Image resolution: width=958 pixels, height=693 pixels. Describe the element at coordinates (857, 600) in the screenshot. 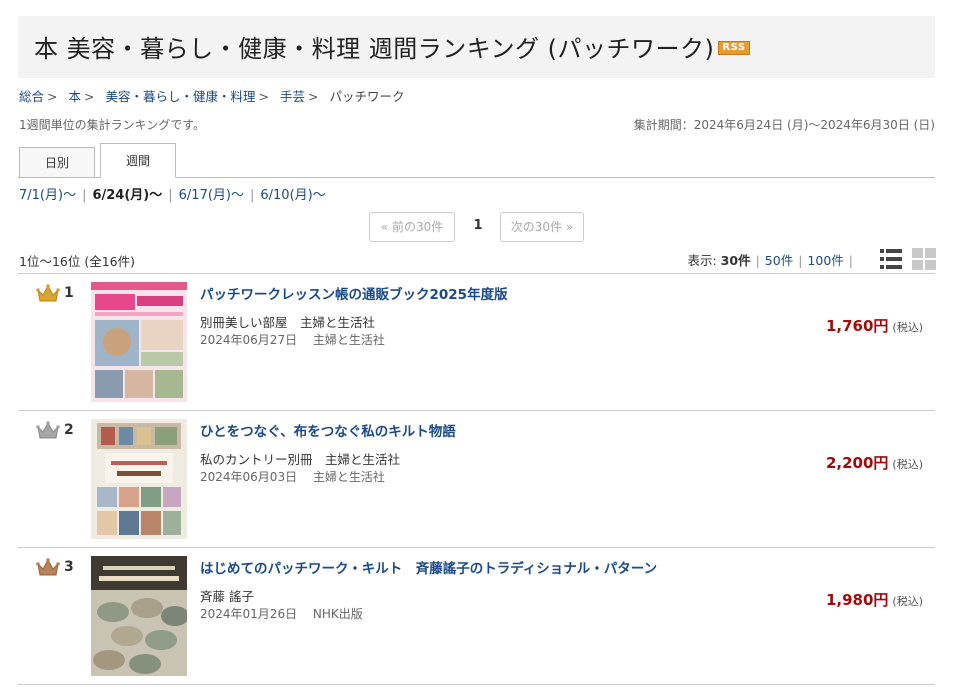

I see `price-value: 1,980円` at that location.